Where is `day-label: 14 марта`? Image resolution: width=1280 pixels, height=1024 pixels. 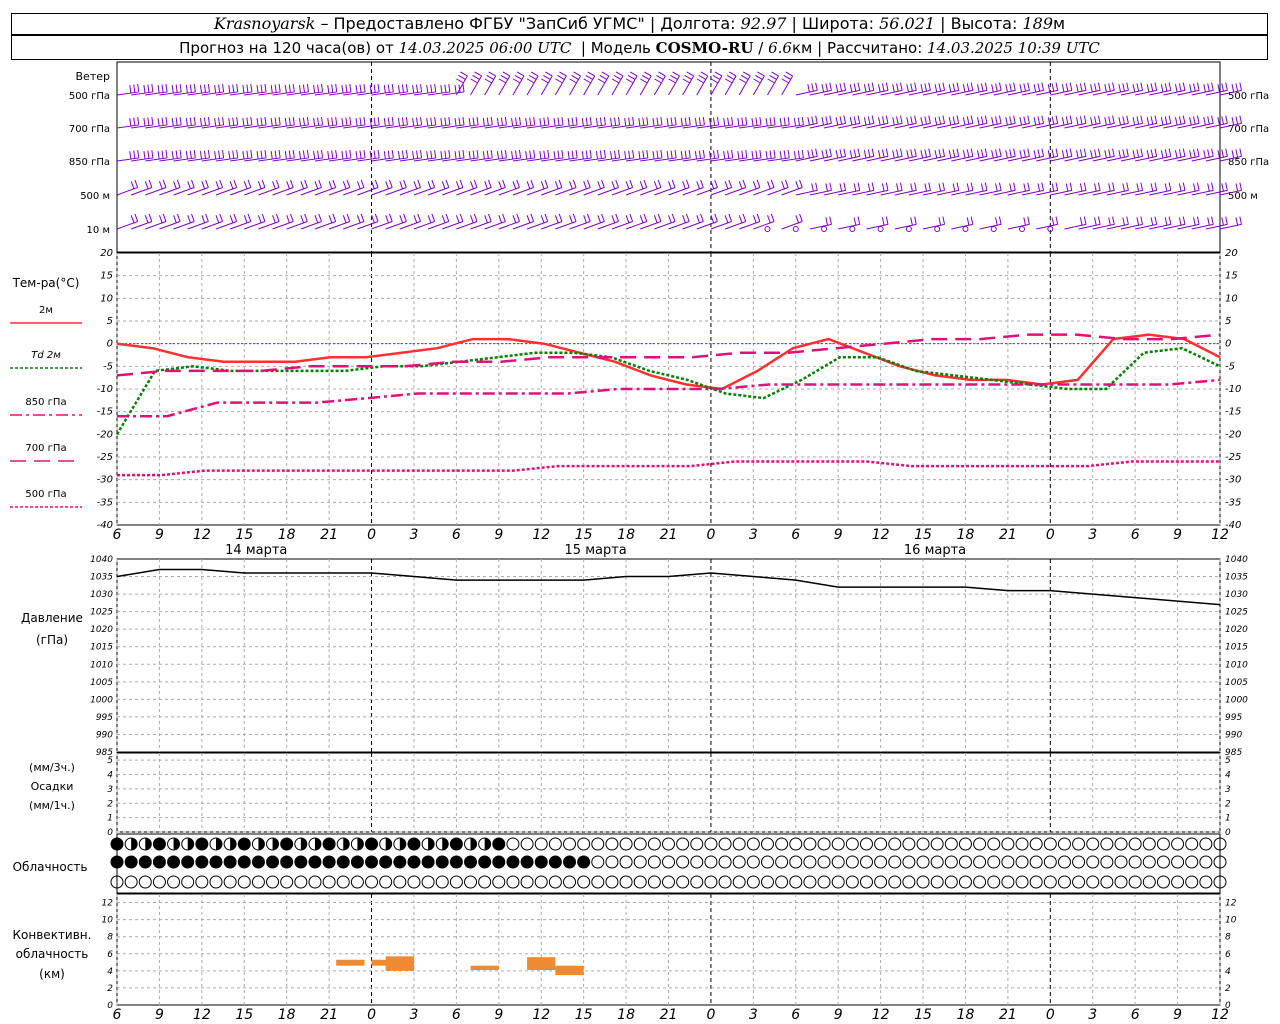
day-label: 14 марта is located at coordinates (256, 550).